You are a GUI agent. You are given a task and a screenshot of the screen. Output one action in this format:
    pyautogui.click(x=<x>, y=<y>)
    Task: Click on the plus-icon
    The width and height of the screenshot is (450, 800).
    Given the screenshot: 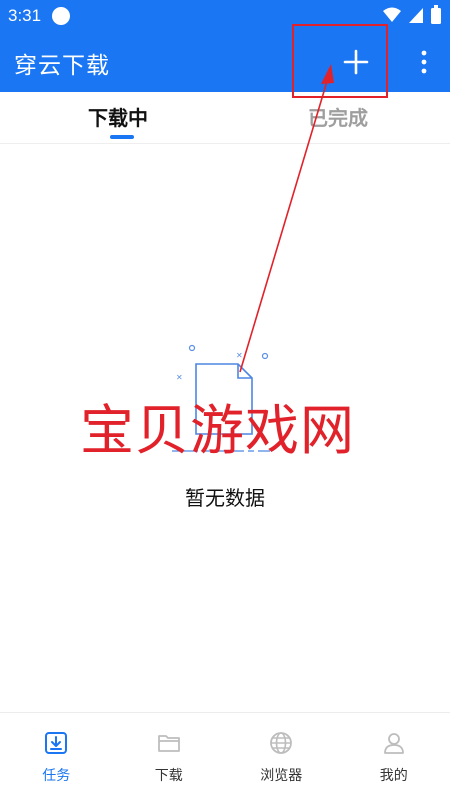 What is the action you would take?
    pyautogui.click(x=356, y=62)
    